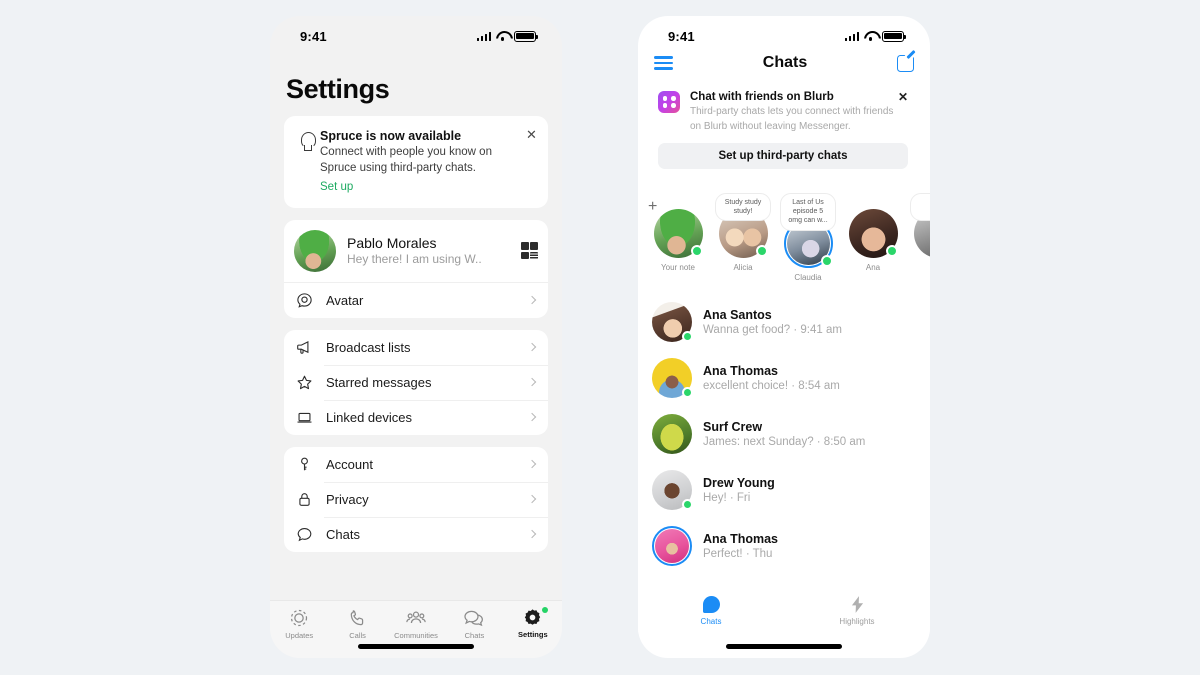 The height and width of the screenshot is (675, 1200). What do you see at coordinates (733, 426) in the screenshot?
I see `chat-name: Surf Crew` at bounding box center [733, 426].